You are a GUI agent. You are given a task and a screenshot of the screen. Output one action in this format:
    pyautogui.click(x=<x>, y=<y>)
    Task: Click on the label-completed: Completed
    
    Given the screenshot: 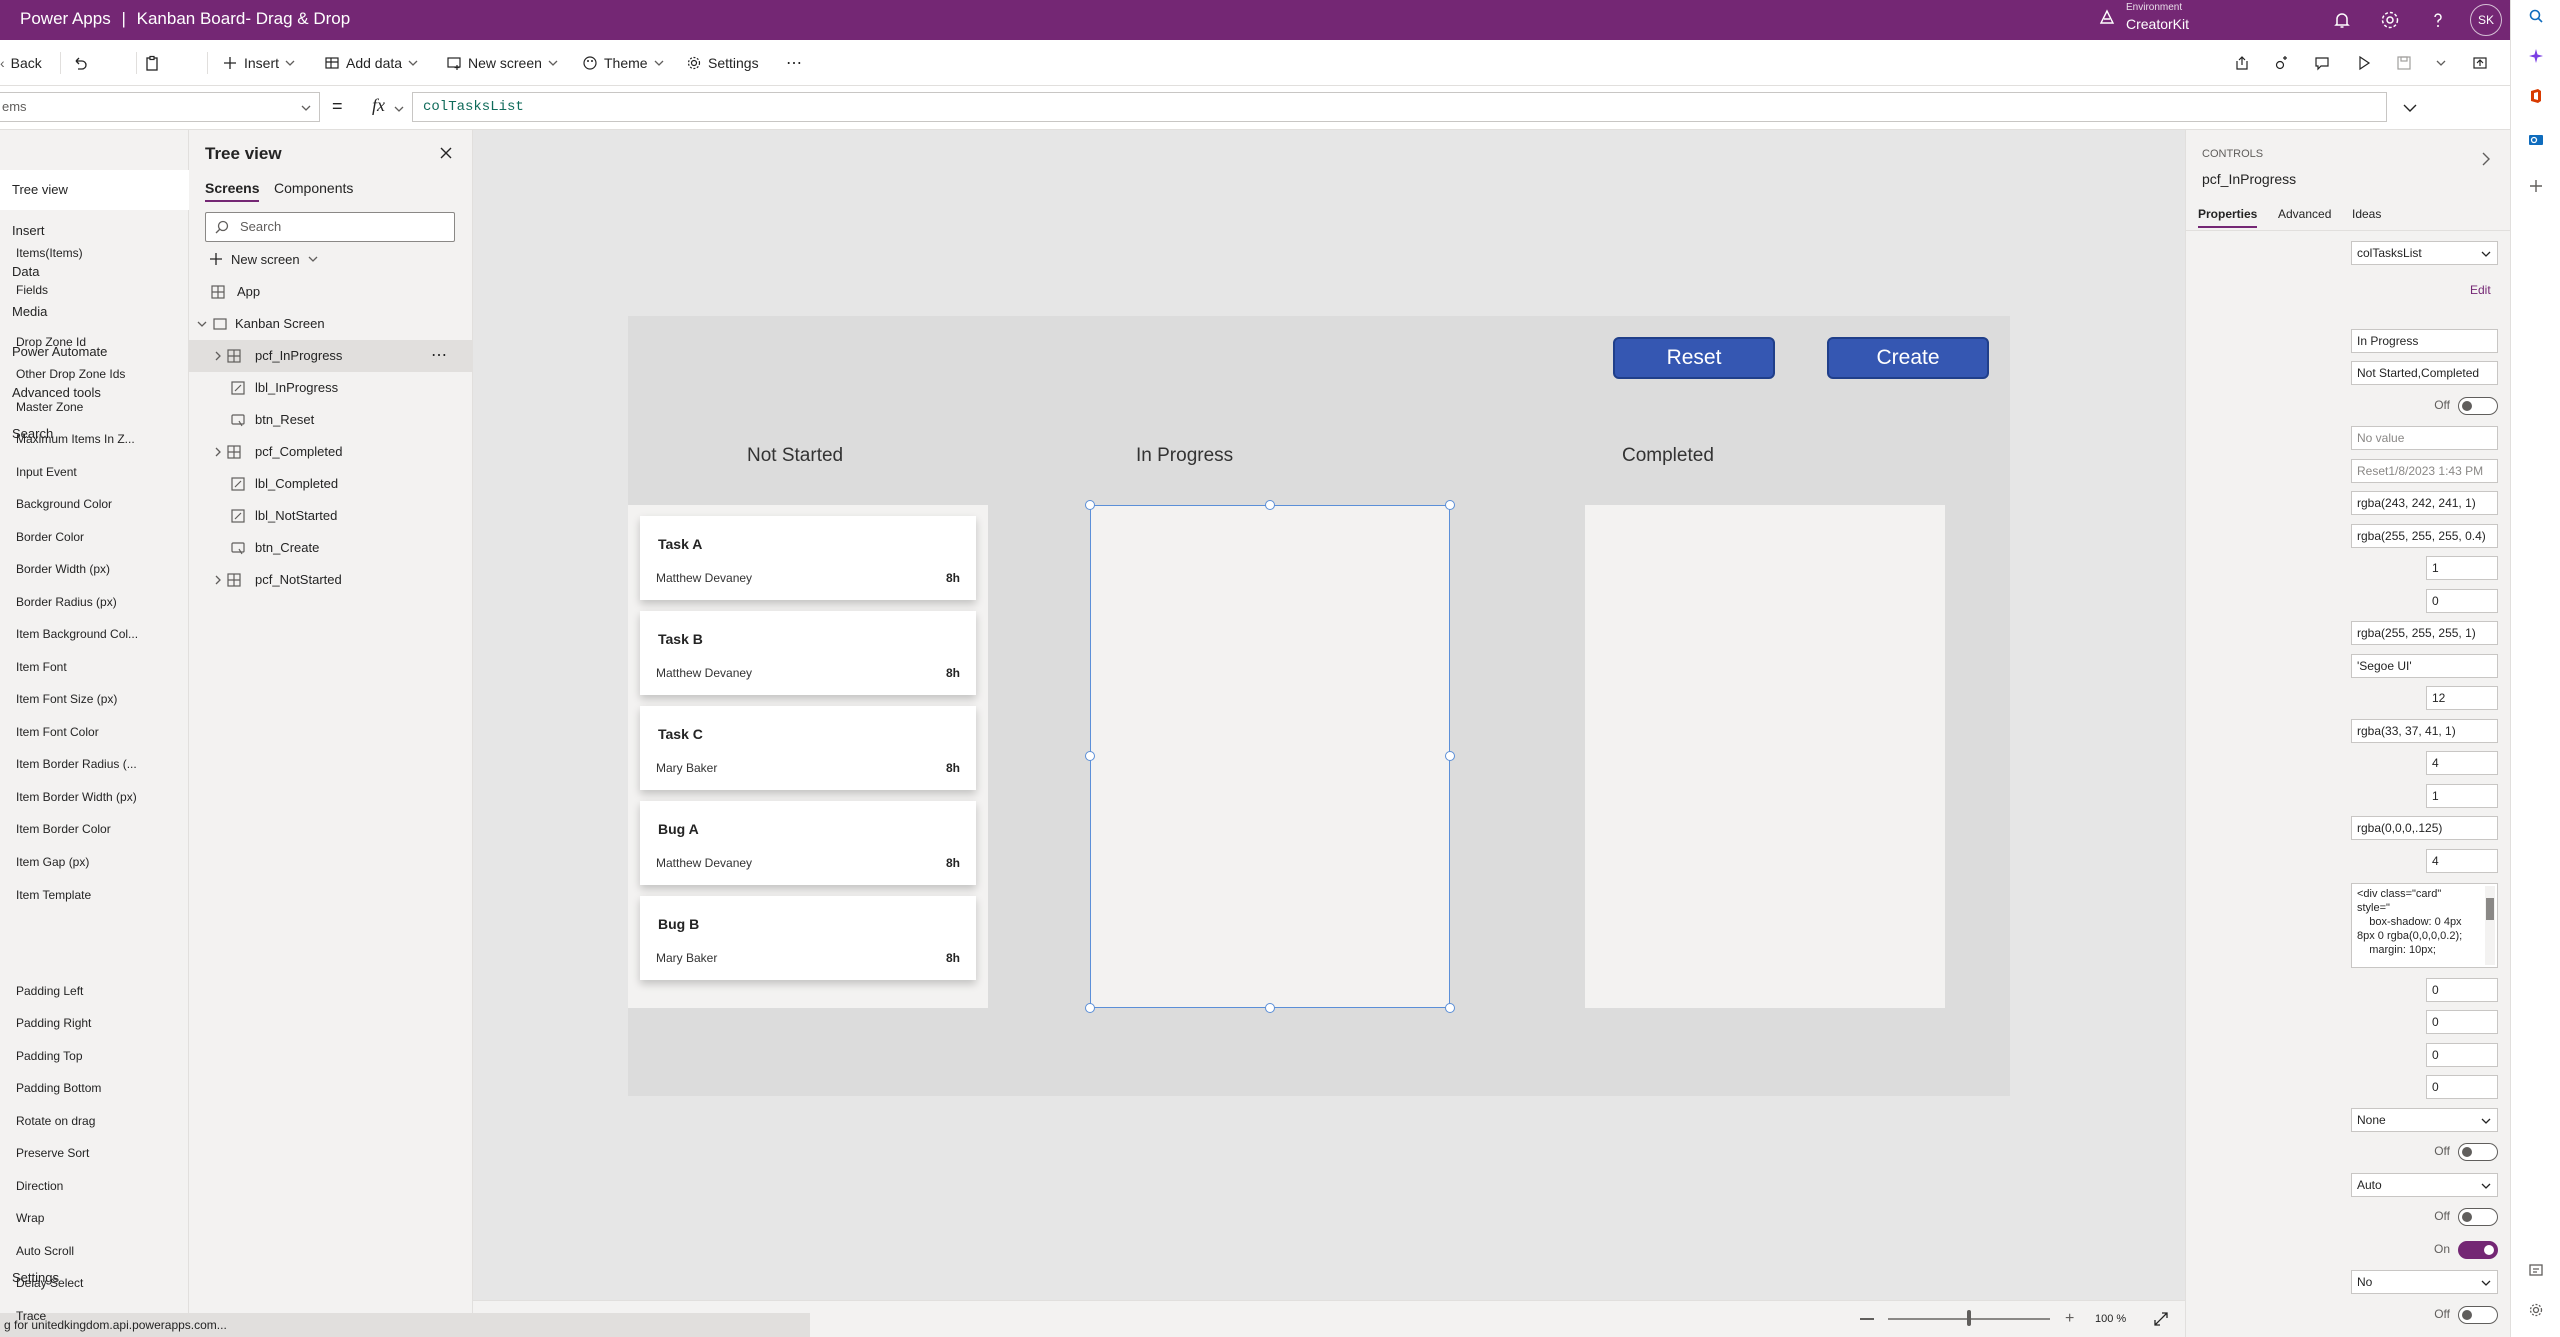 What is the action you would take?
    pyautogui.click(x=1668, y=456)
    